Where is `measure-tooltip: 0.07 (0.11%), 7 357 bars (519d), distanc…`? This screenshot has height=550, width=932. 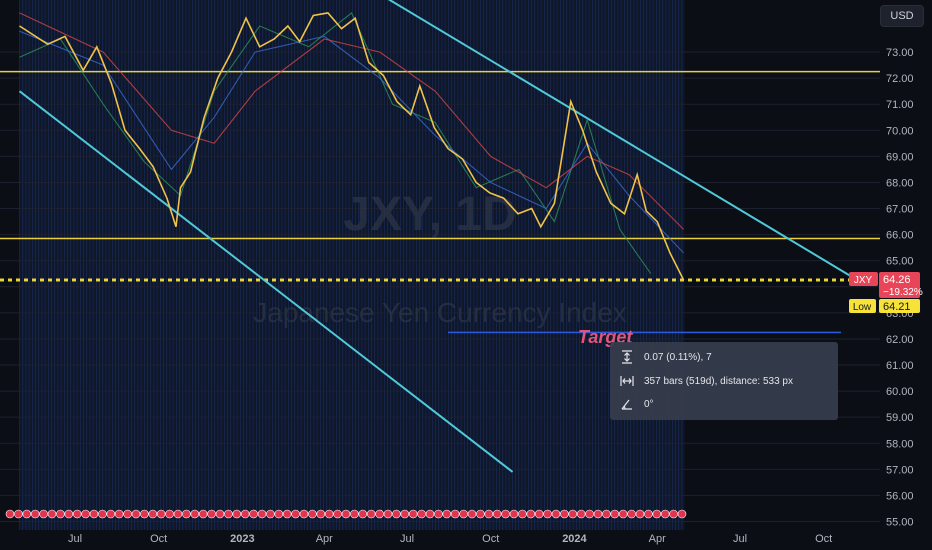 measure-tooltip: 0.07 (0.11%), 7 357 bars (519d), distanc… is located at coordinates (724, 381).